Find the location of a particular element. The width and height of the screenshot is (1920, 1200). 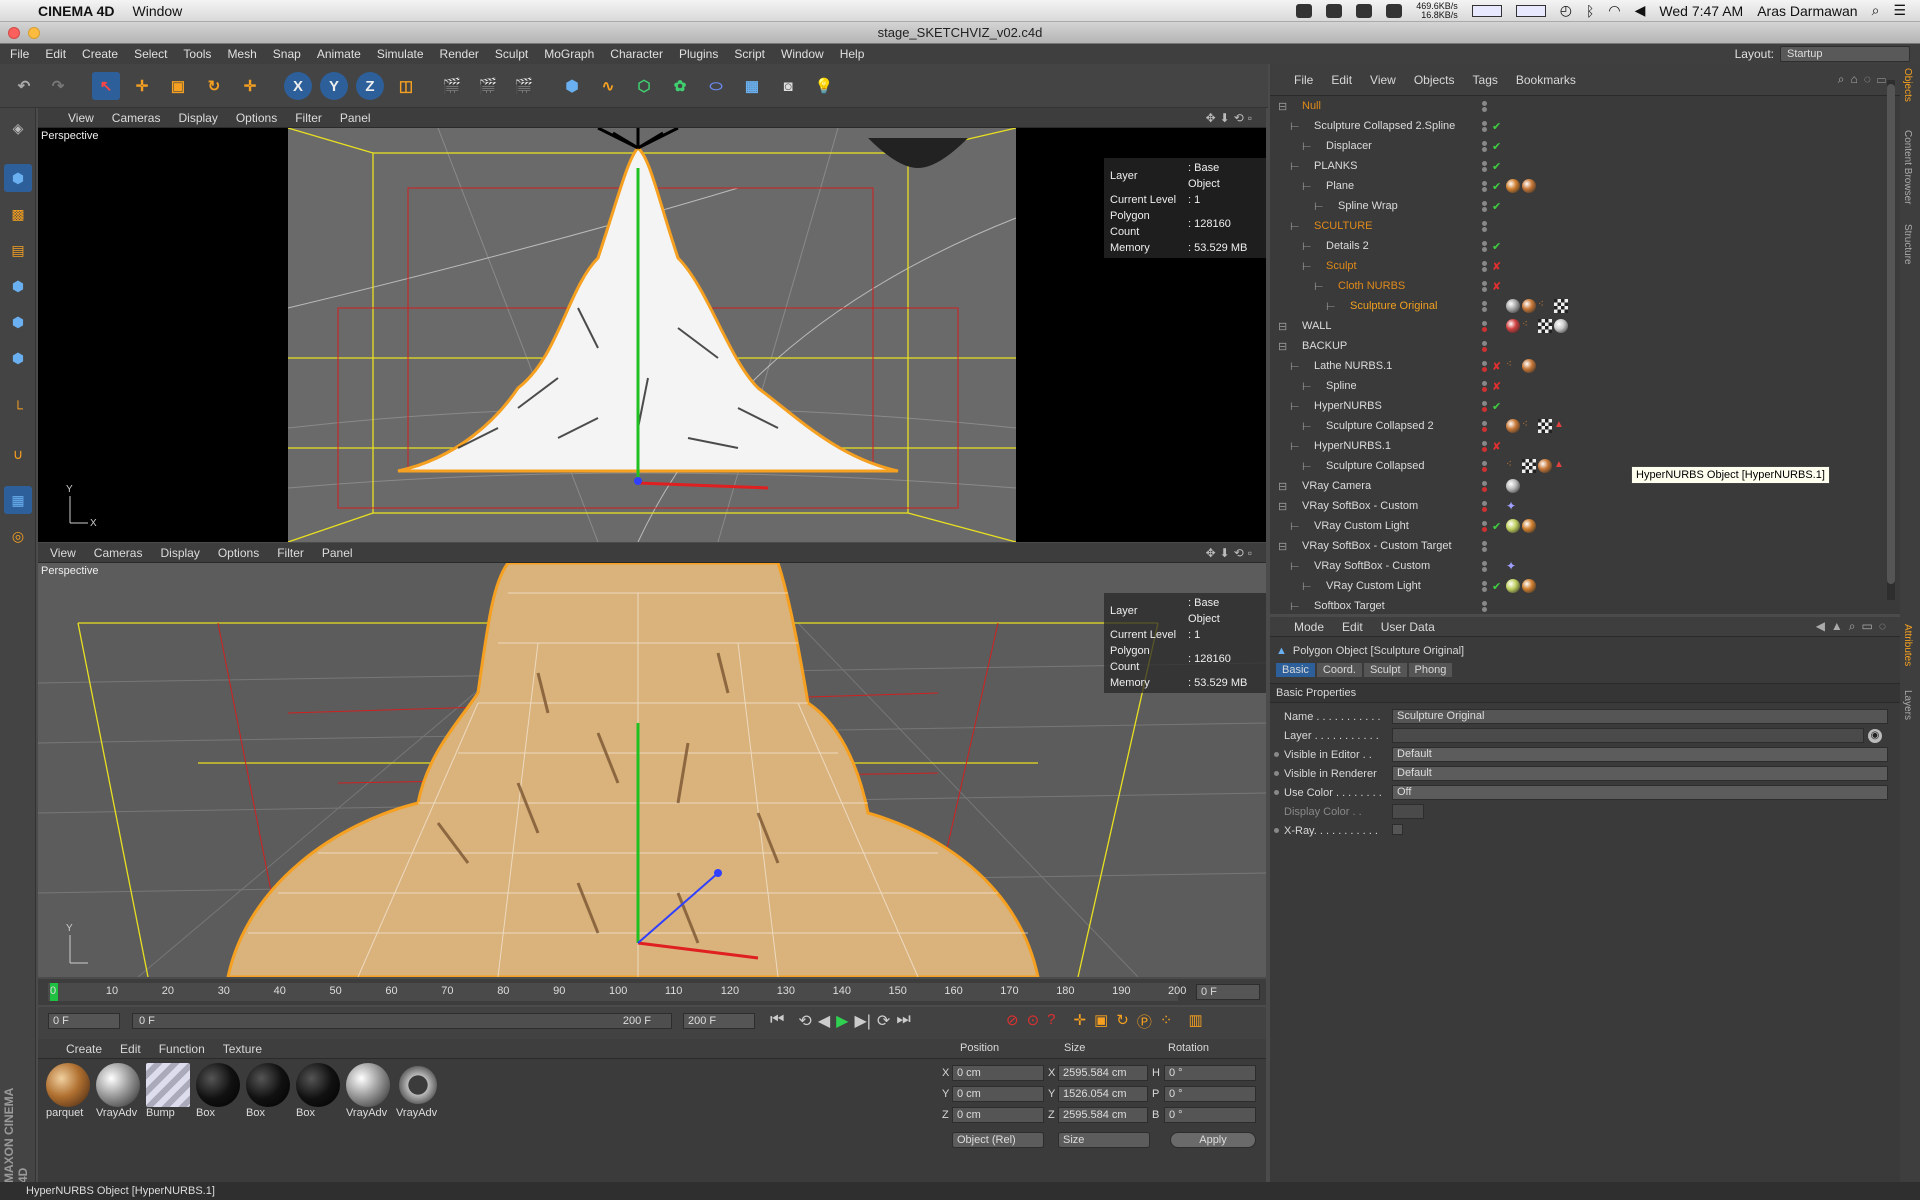

pos-z-field: 0 cm is located at coordinates (998, 1115).